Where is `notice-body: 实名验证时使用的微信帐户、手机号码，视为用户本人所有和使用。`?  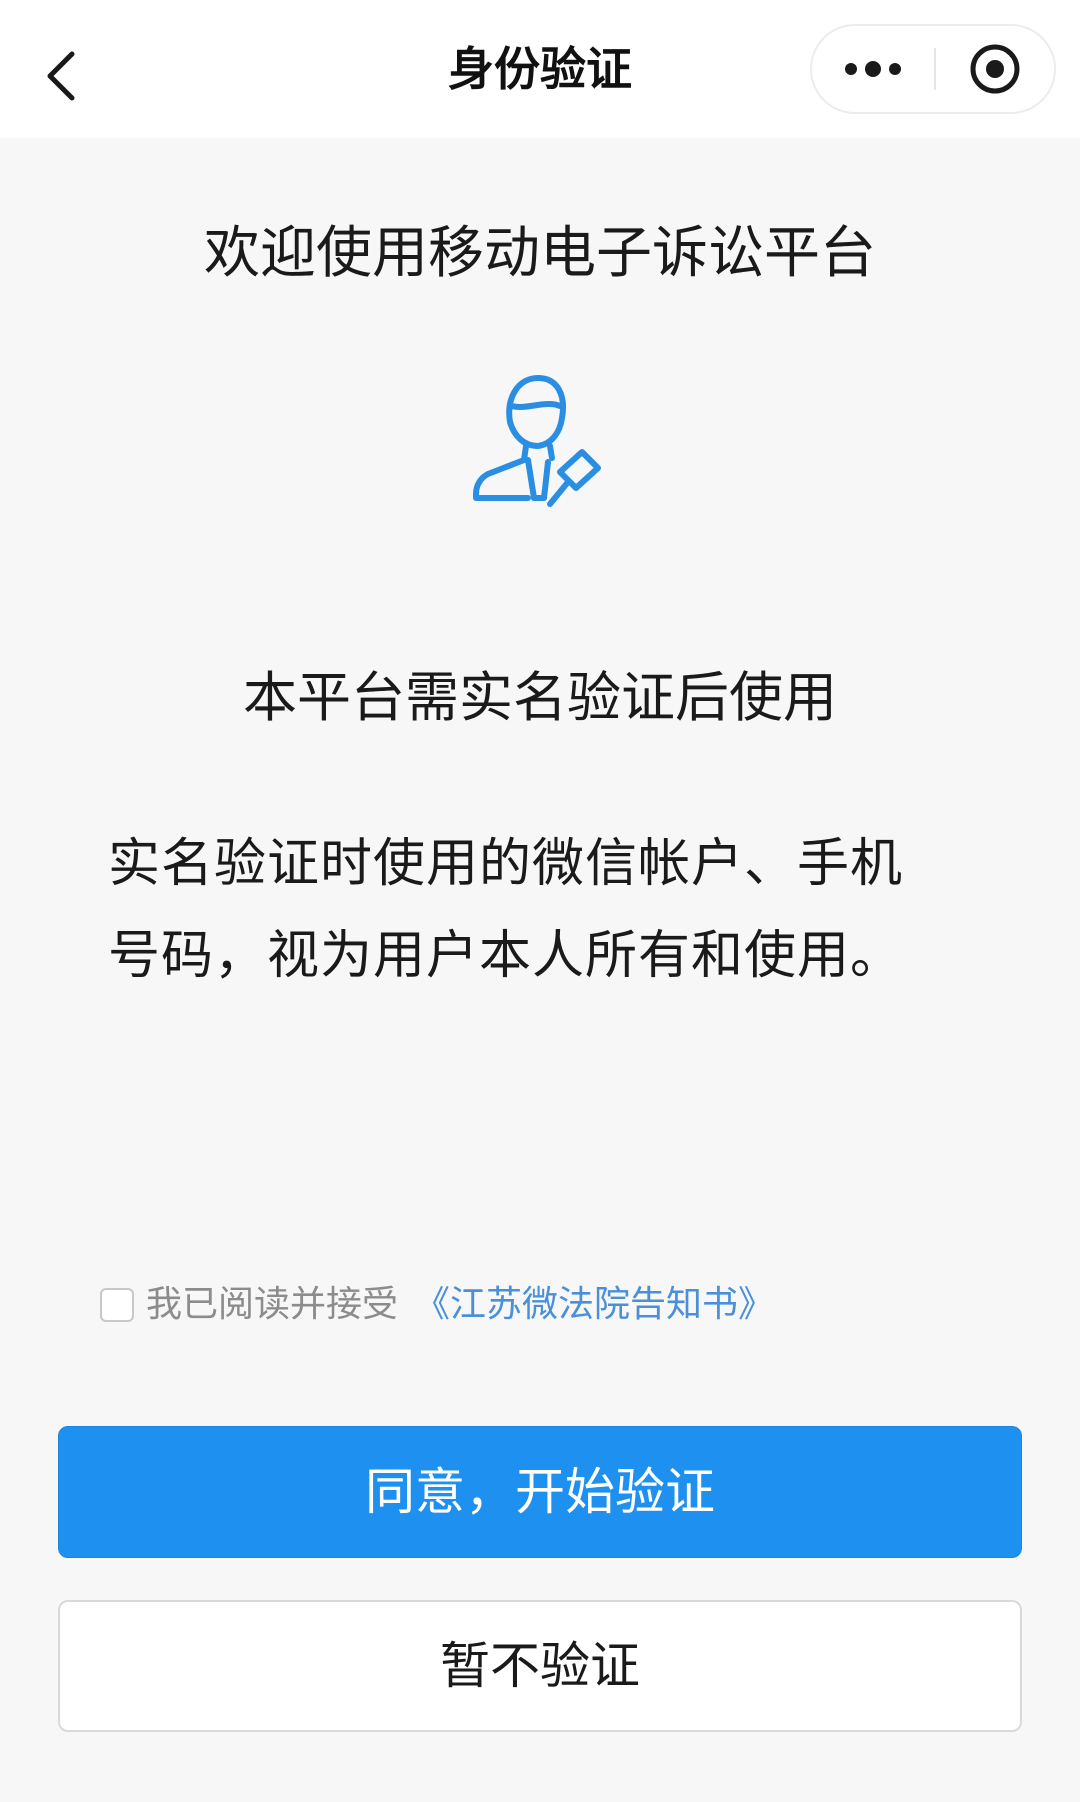
notice-body: 实名验证时使用的微信帐户、手机号码，视为用户本人所有和使用。 is located at coordinates (506, 910).